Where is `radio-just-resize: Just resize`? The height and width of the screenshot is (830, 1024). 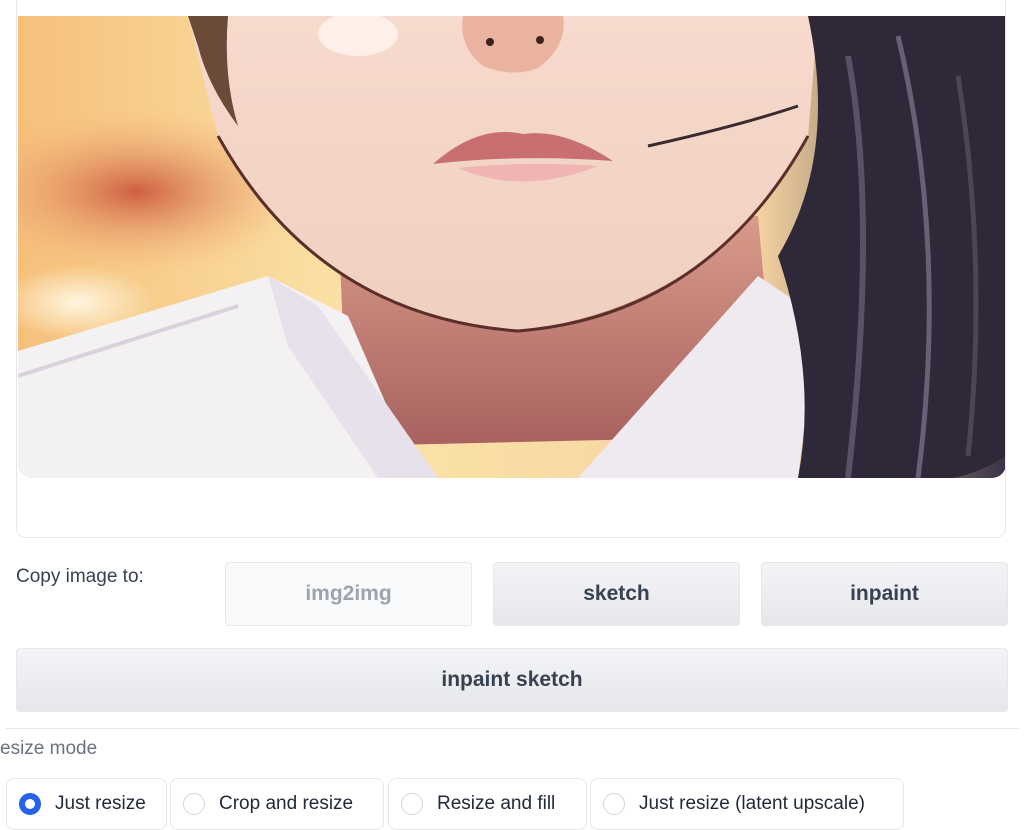 radio-just-resize: Just resize is located at coordinates (86, 804).